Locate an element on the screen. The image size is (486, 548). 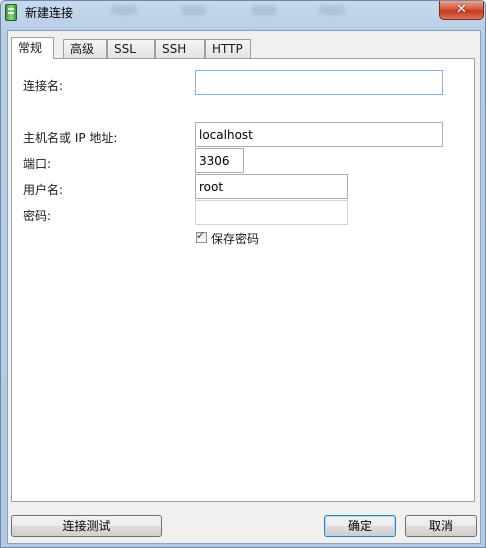
close-button: ✕ is located at coordinates (461, 10).